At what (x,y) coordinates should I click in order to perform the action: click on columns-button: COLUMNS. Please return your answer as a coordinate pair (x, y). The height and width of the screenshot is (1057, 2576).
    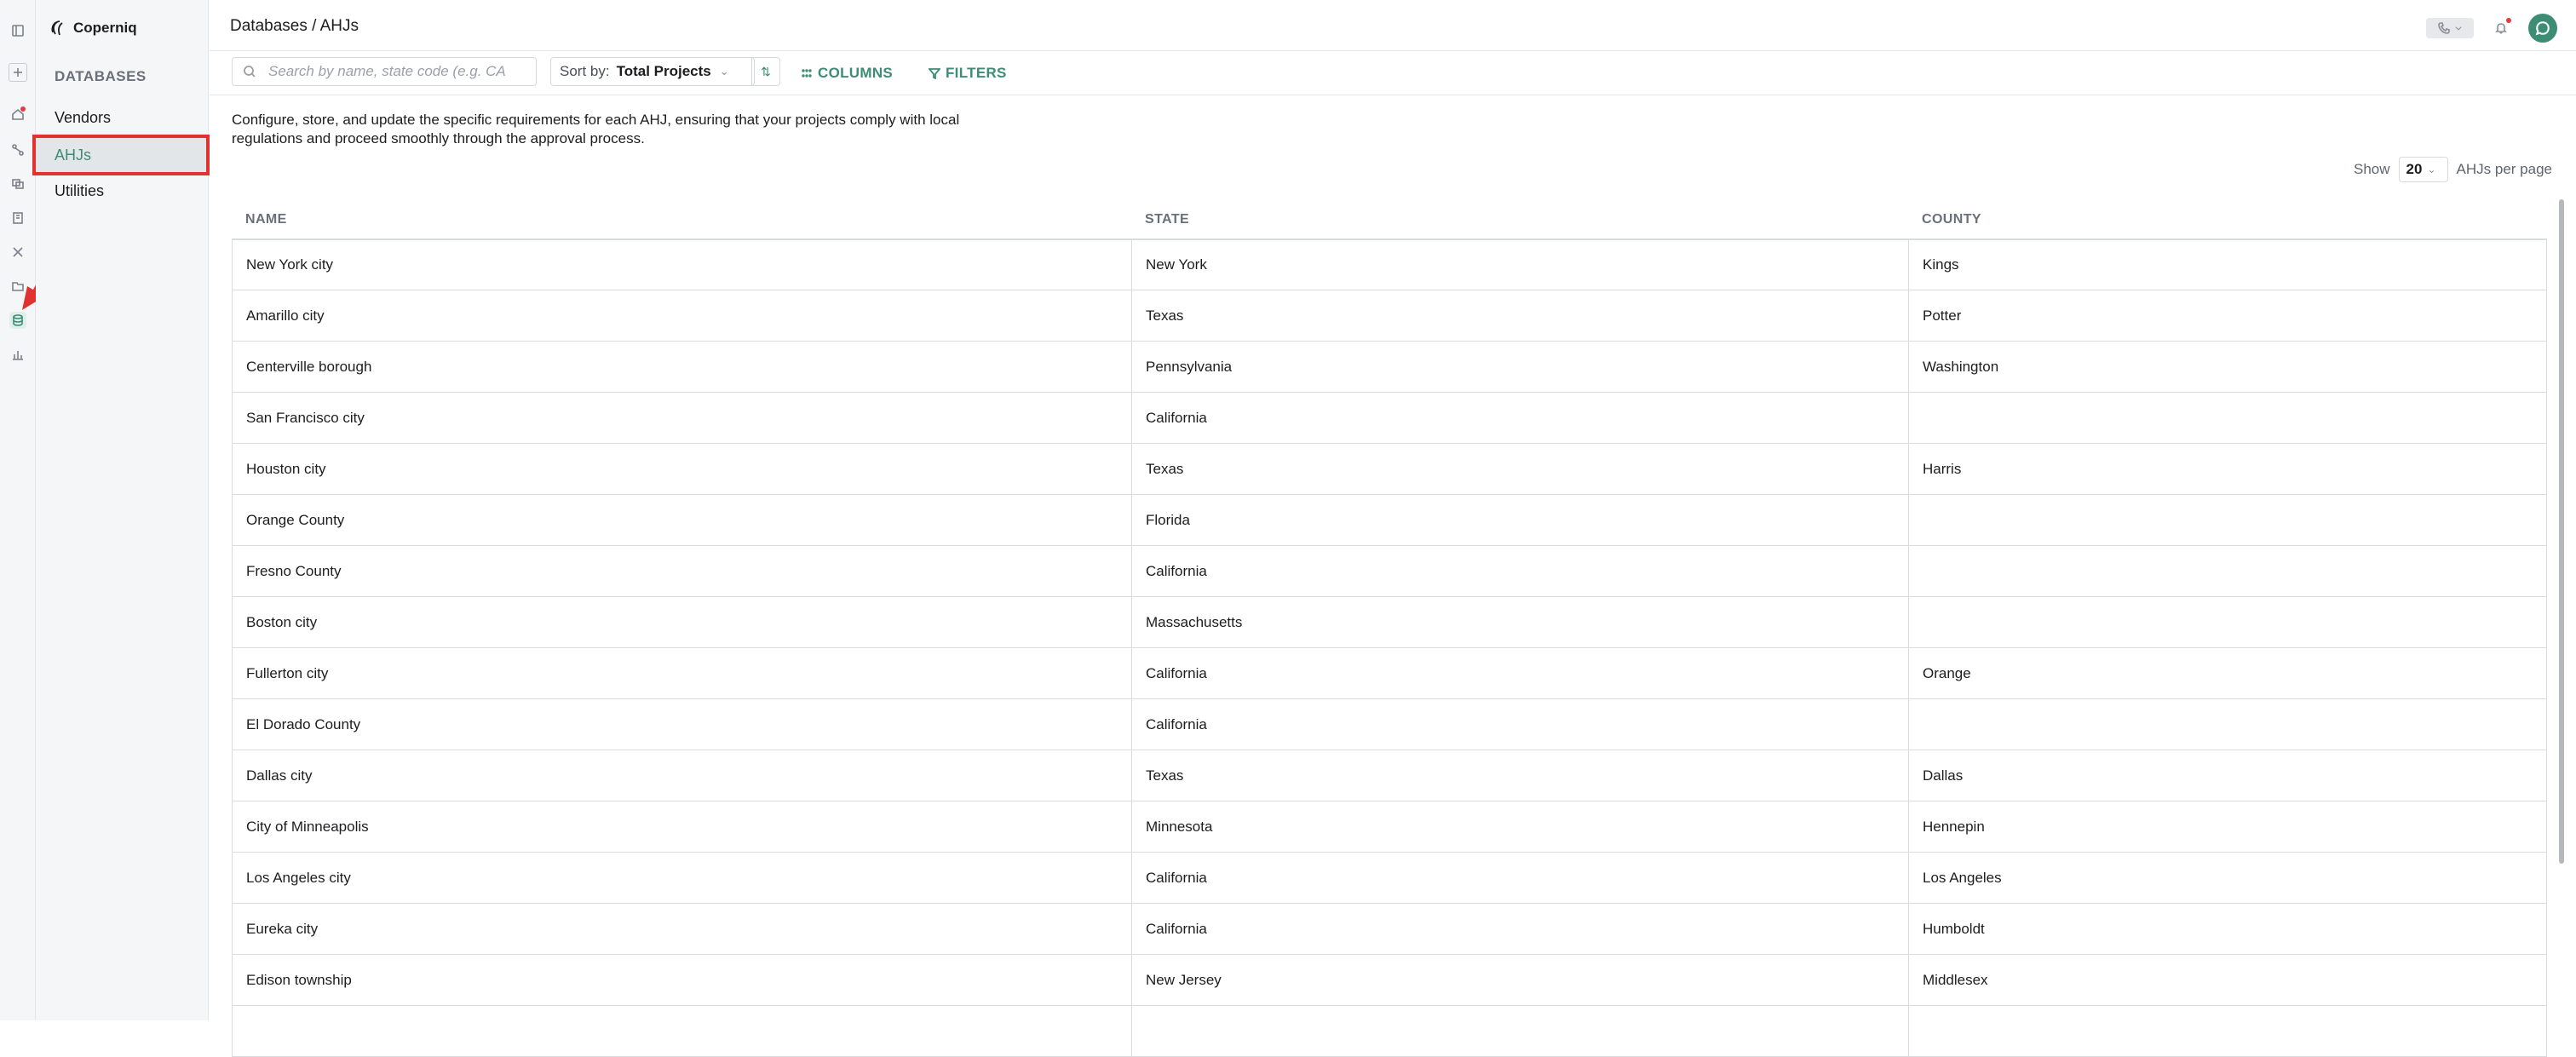
    Looking at the image, I should click on (847, 73).